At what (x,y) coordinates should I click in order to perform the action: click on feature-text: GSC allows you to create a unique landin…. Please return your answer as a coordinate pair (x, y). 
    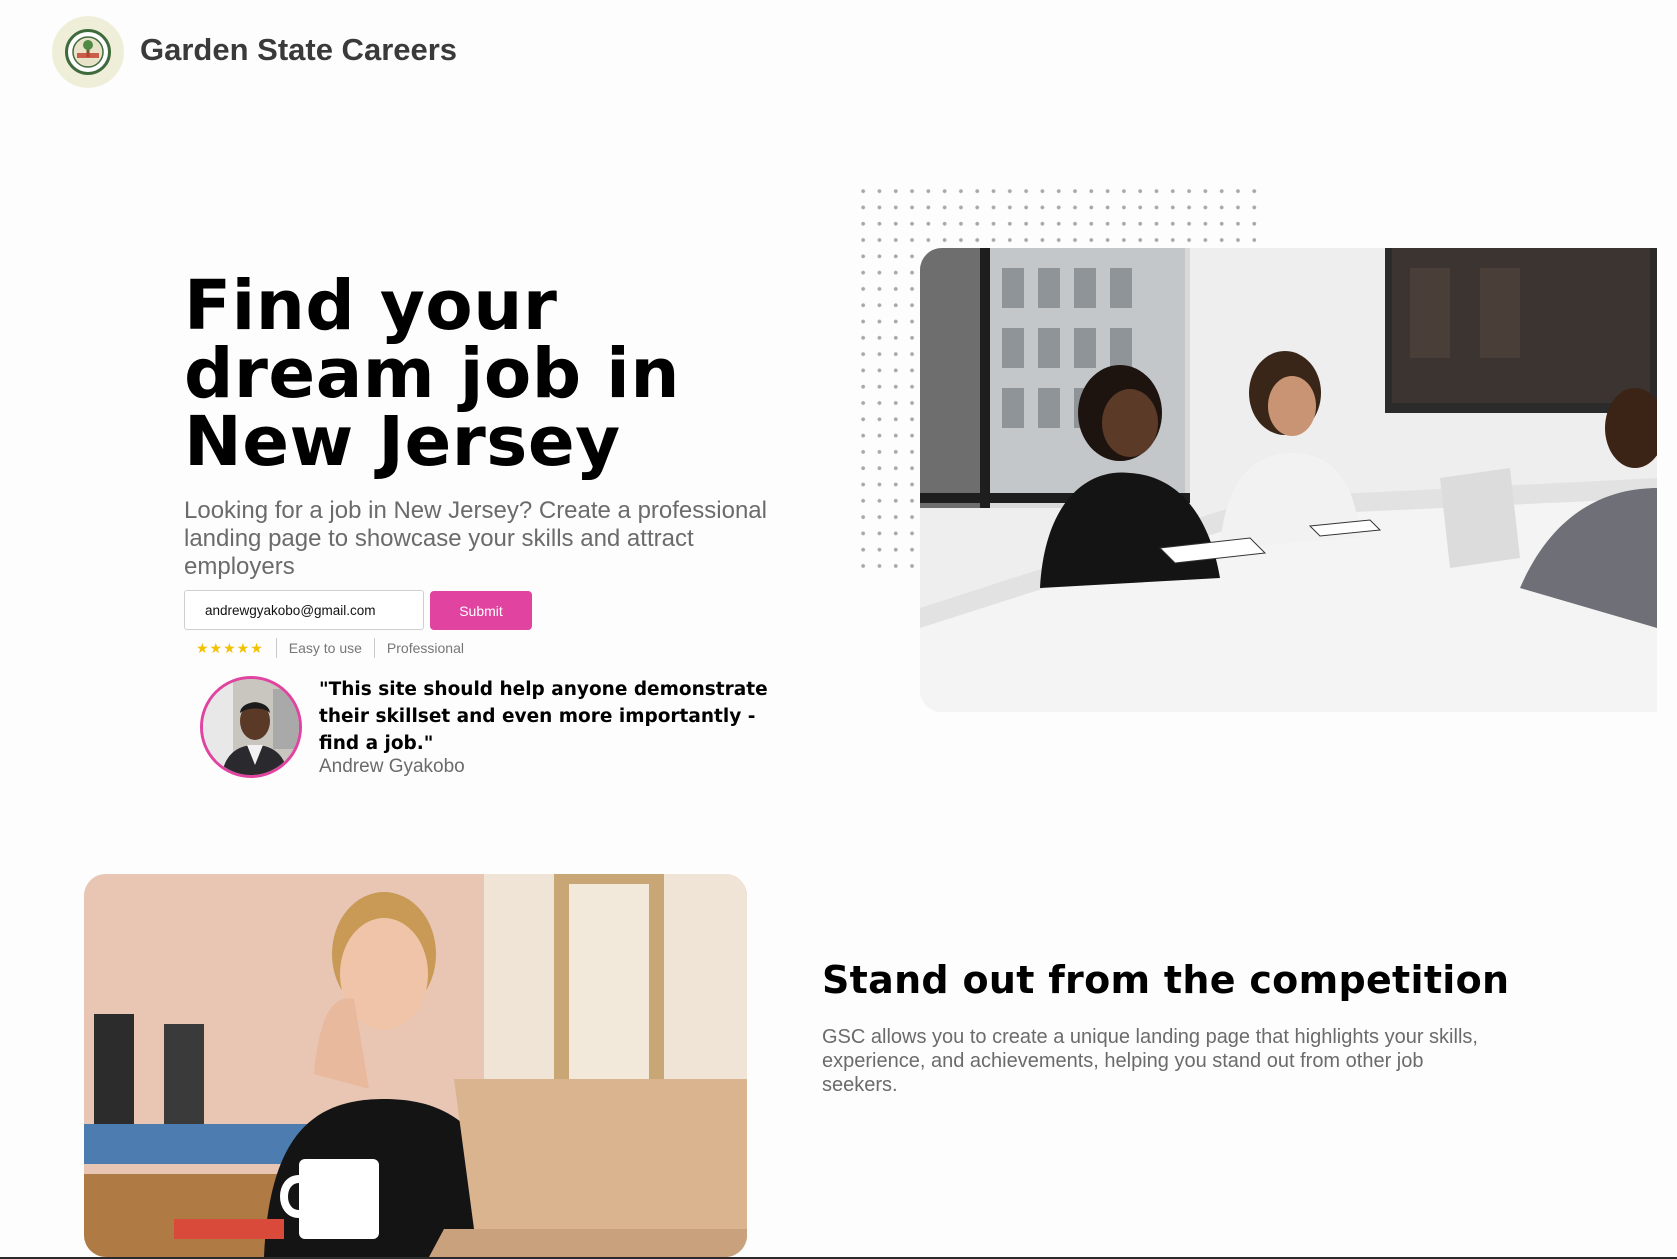
    Looking at the image, I should click on (1150, 1061).